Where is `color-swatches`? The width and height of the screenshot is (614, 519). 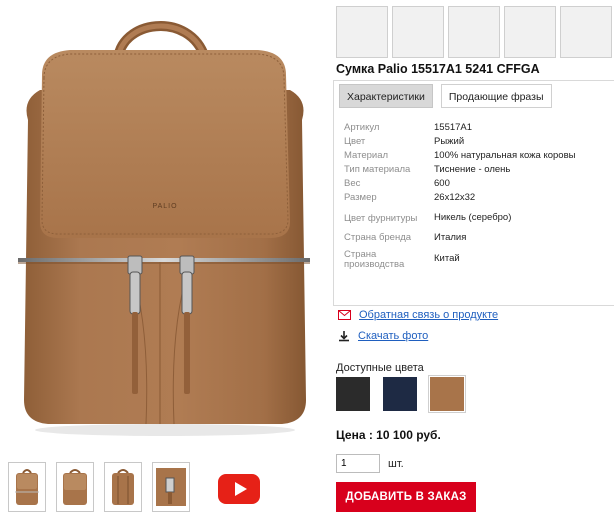
color-swatches is located at coordinates (401, 394).